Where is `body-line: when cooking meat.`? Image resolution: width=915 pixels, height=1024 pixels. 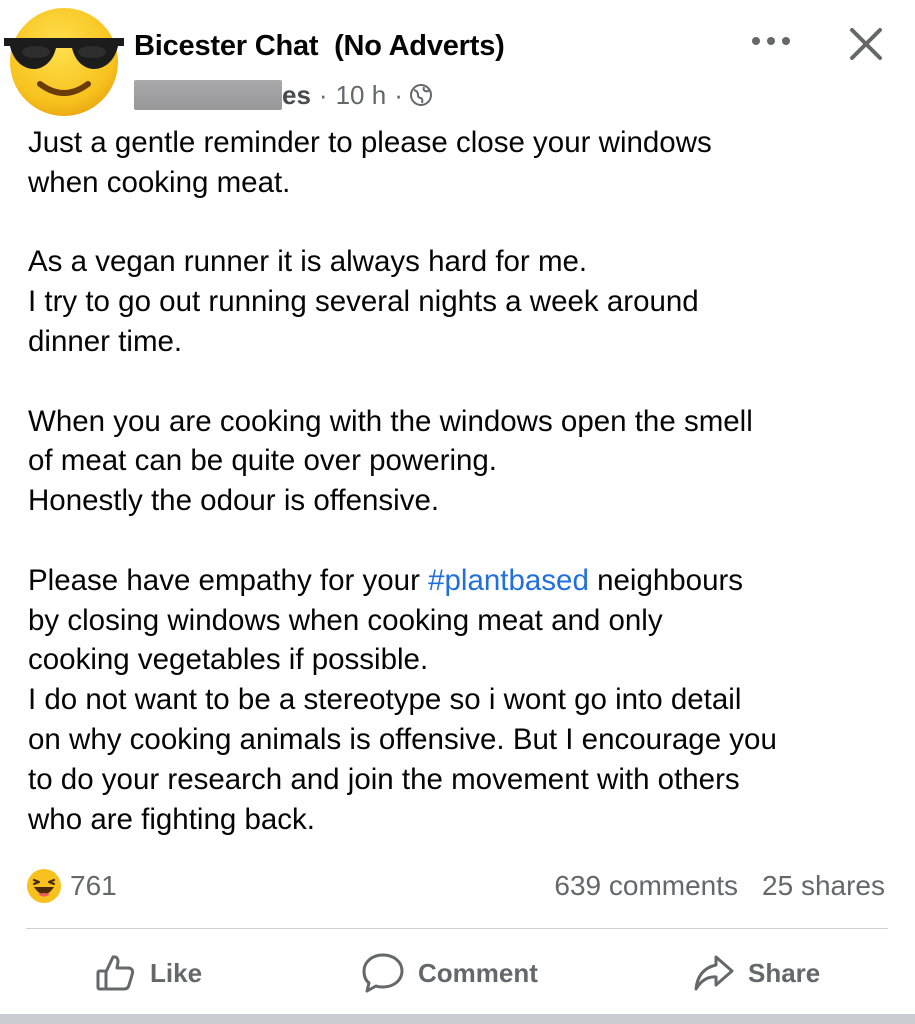
body-line: when cooking meat. is located at coordinates (159, 182).